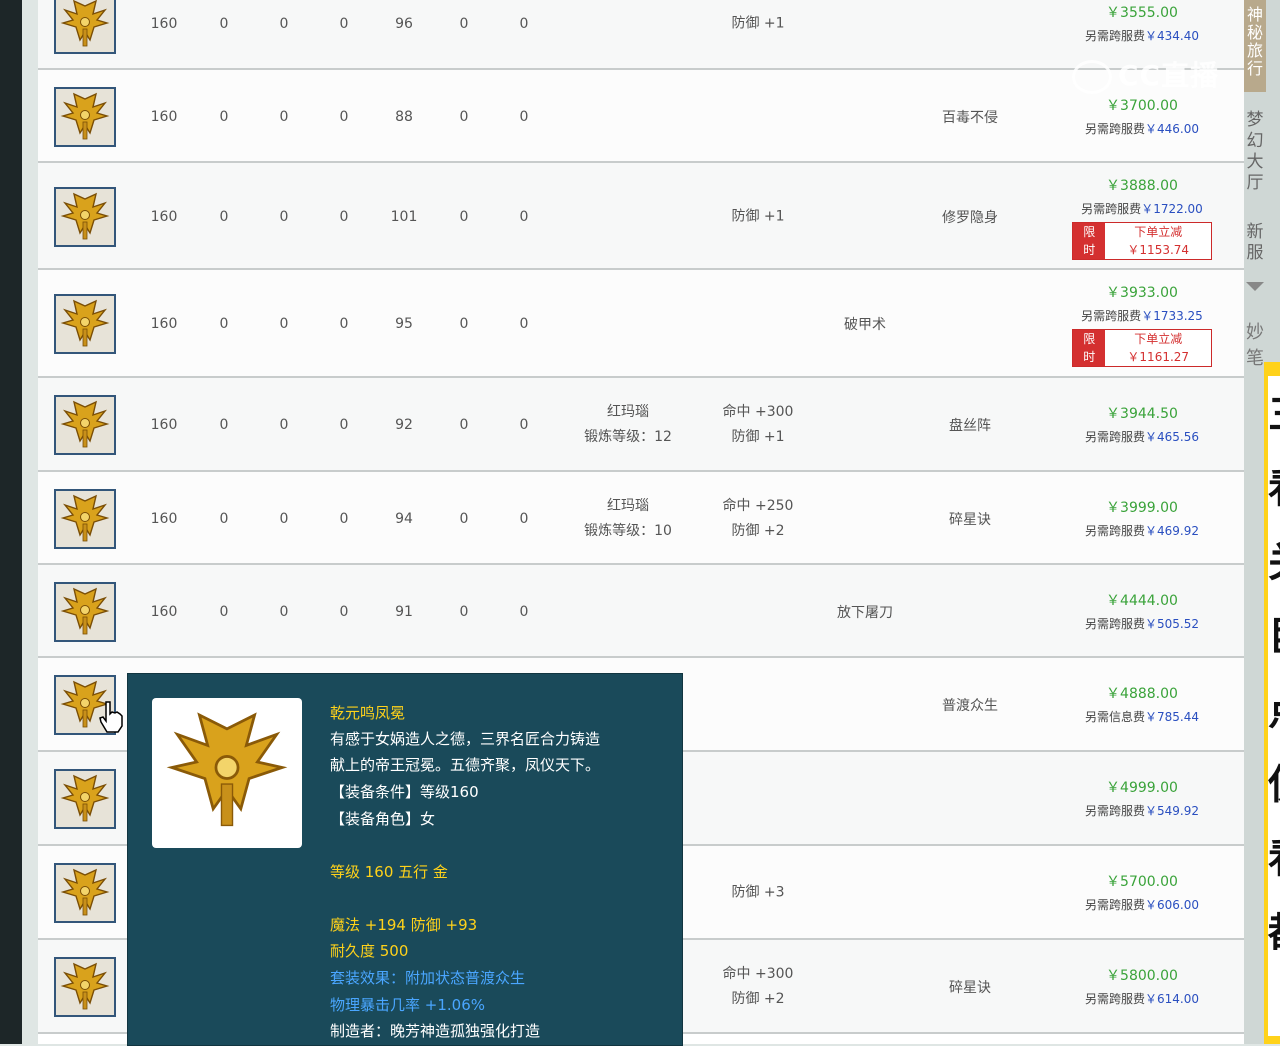 The height and width of the screenshot is (1046, 1280). I want to click on price-cell: ￥4444.00 另需跨服费￥505.52, so click(1142, 612).